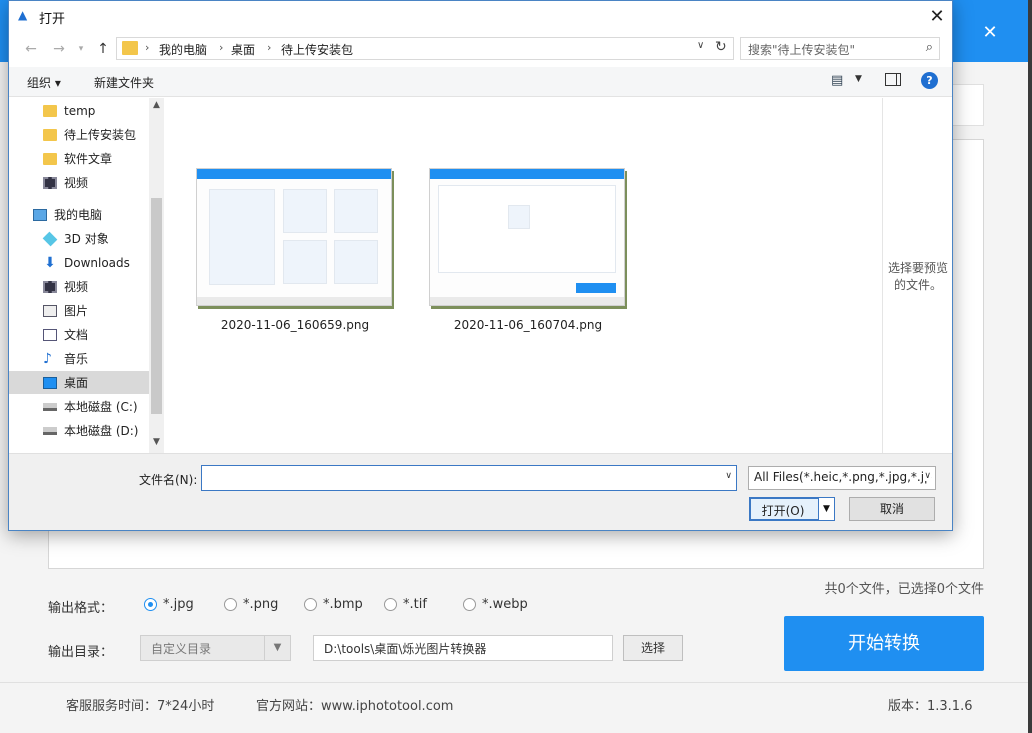 The height and width of the screenshot is (733, 1032). What do you see at coordinates (653, 648) in the screenshot?
I see `choose-dir-button: 选择` at bounding box center [653, 648].